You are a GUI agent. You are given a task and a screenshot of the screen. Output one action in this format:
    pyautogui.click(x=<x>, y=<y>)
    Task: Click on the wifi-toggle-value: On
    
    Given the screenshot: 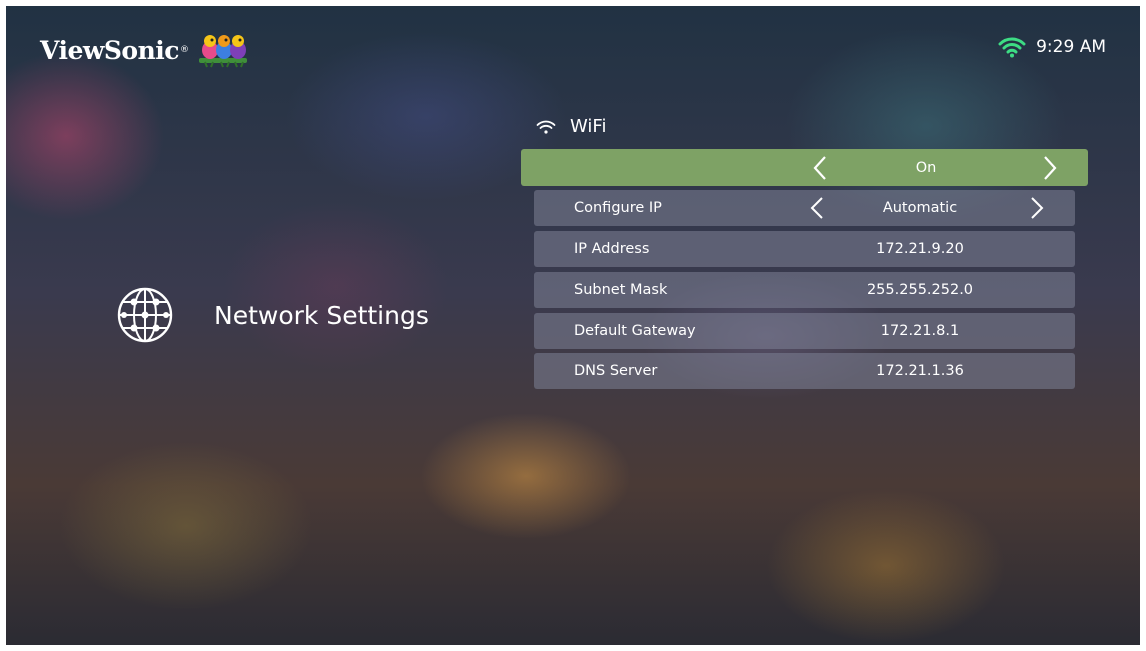 What is the action you would take?
    pyautogui.click(x=926, y=167)
    